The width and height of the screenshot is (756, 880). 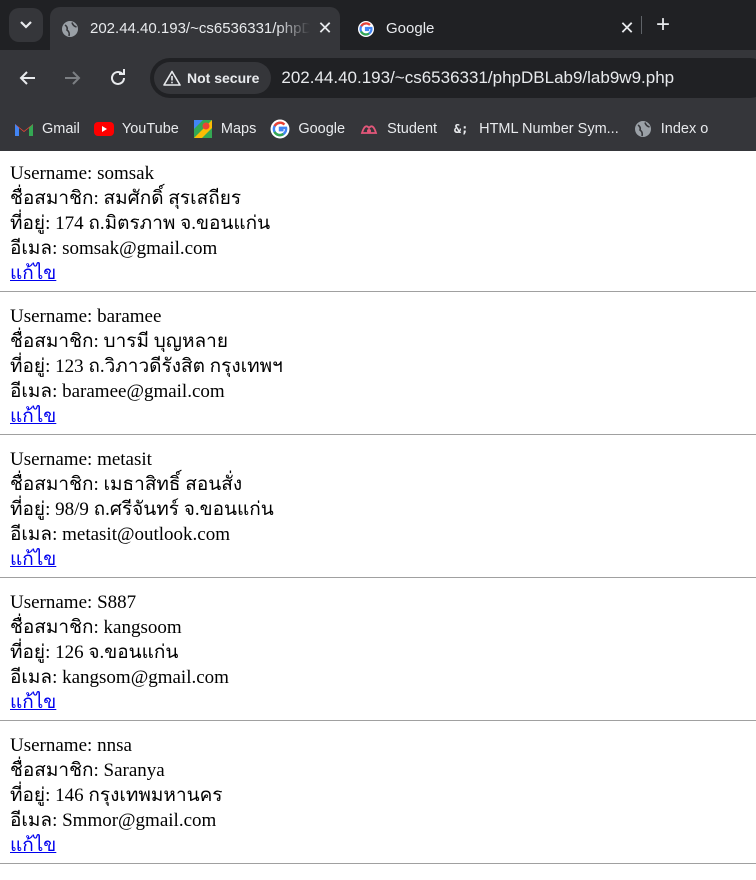 What do you see at coordinates (146, 534) in the screenshot?
I see `email-value: metasit@outlook.com` at bounding box center [146, 534].